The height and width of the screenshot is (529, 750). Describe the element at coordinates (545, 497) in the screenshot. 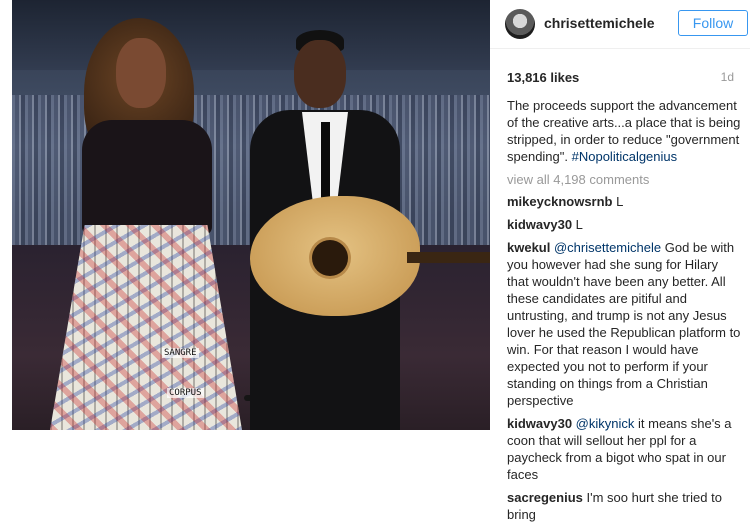

I see `comment-username: sacregenius` at that location.